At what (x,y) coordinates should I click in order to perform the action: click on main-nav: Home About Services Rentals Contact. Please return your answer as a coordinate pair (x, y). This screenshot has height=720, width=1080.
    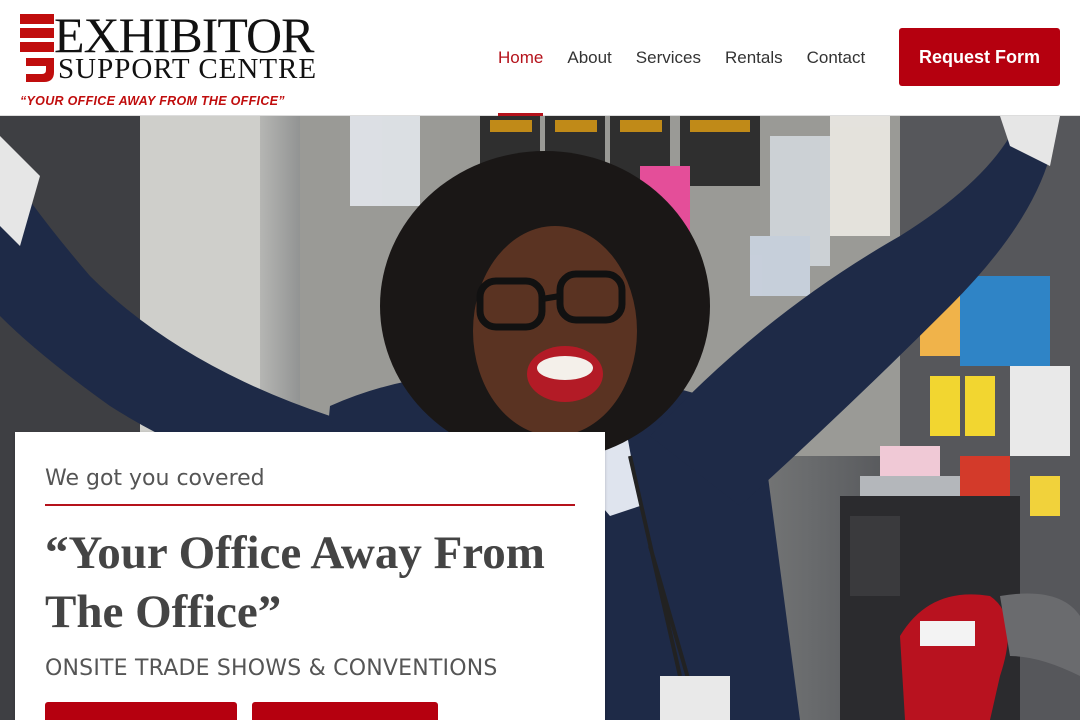
    Looking at the image, I should click on (681, 58).